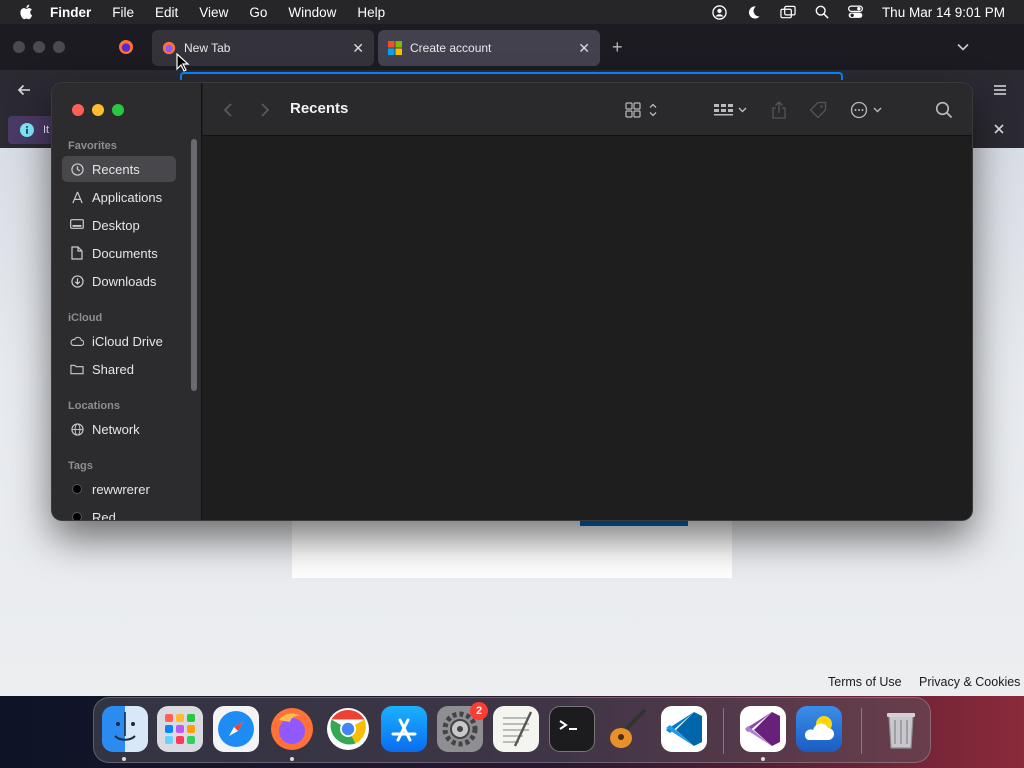  Describe the element at coordinates (617, 47) in the screenshot. I see `new-tab-icon: +` at that location.